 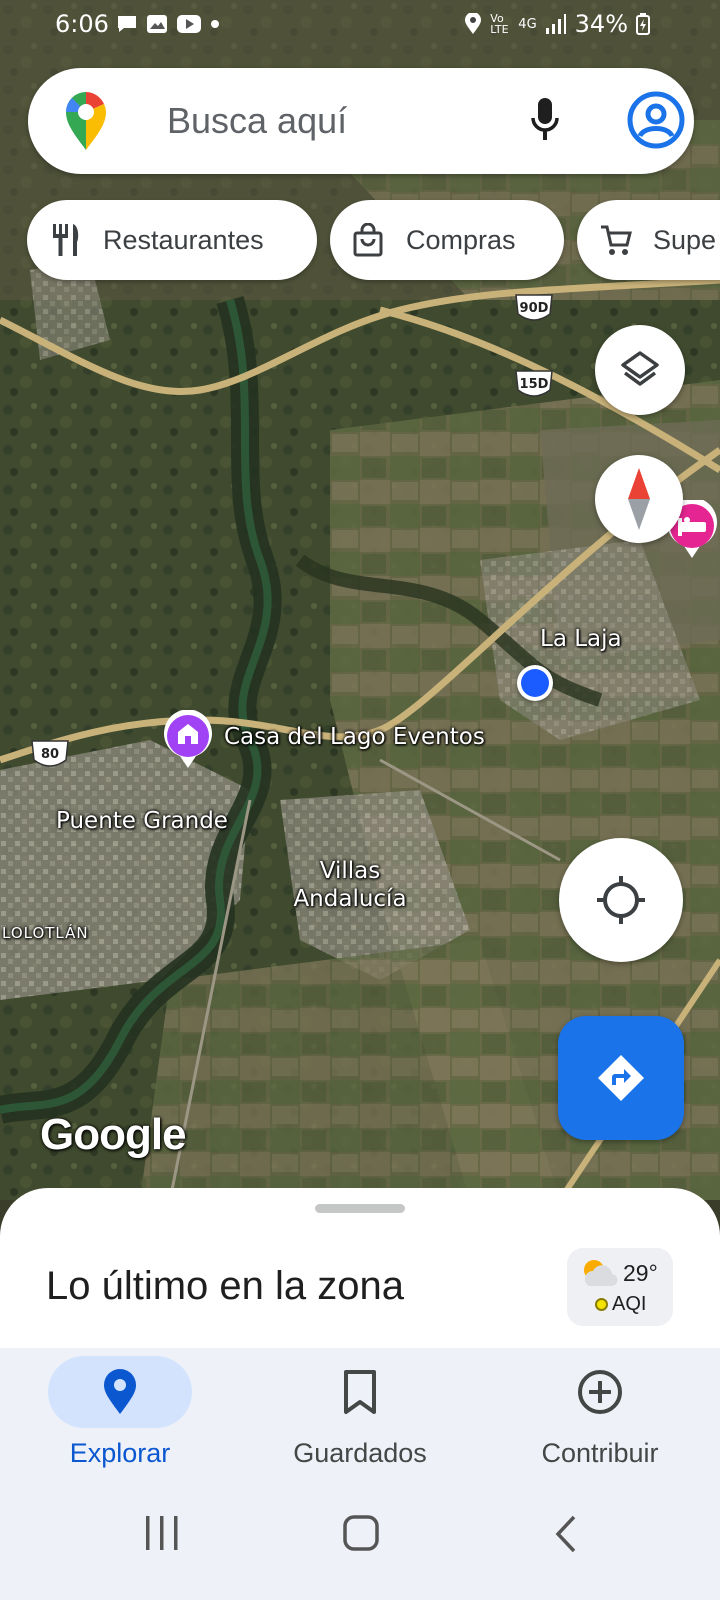 I want to click on compass-button, so click(x=639, y=499).